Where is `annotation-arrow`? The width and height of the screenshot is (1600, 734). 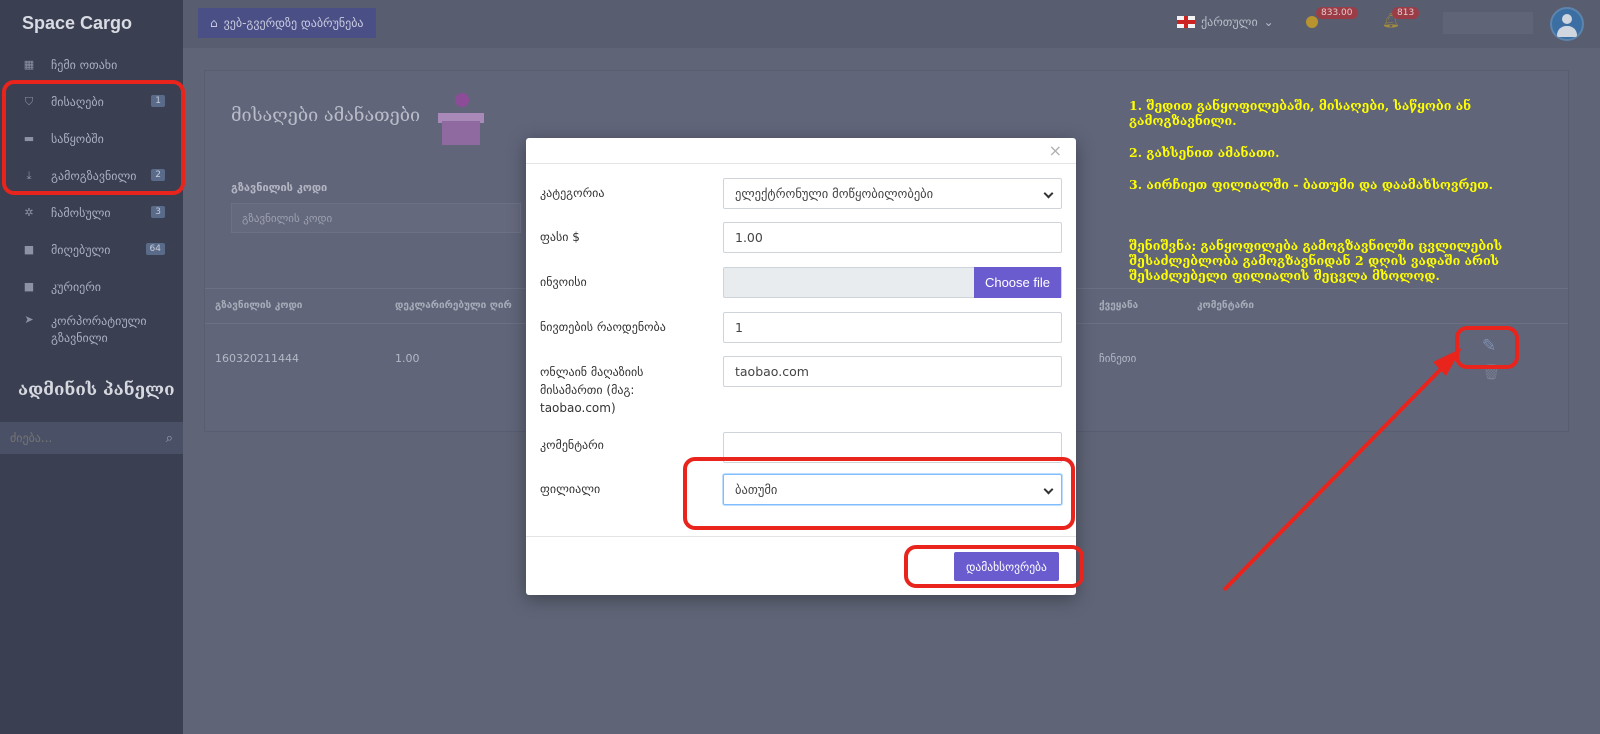
annotation-arrow is located at coordinates (1342, 470).